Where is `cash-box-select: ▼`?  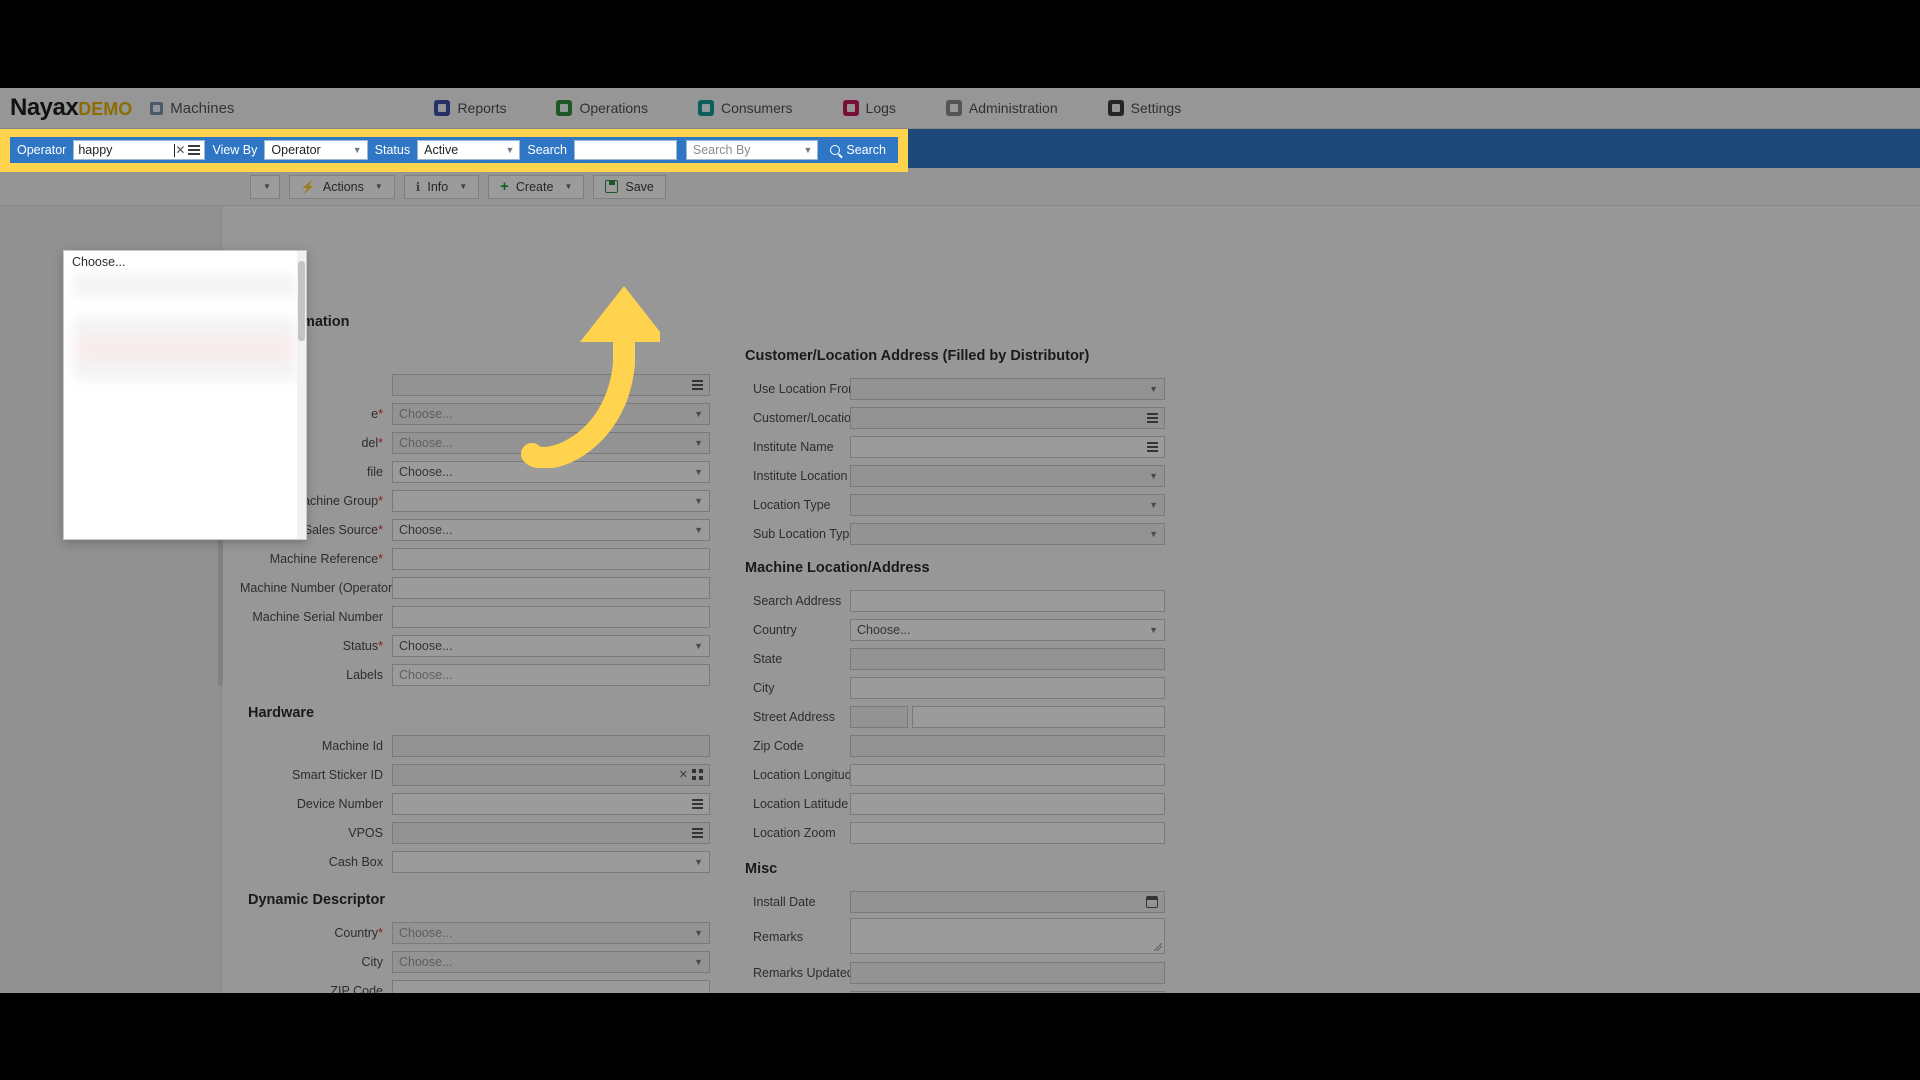
cash-box-select: ▼ is located at coordinates (551, 861).